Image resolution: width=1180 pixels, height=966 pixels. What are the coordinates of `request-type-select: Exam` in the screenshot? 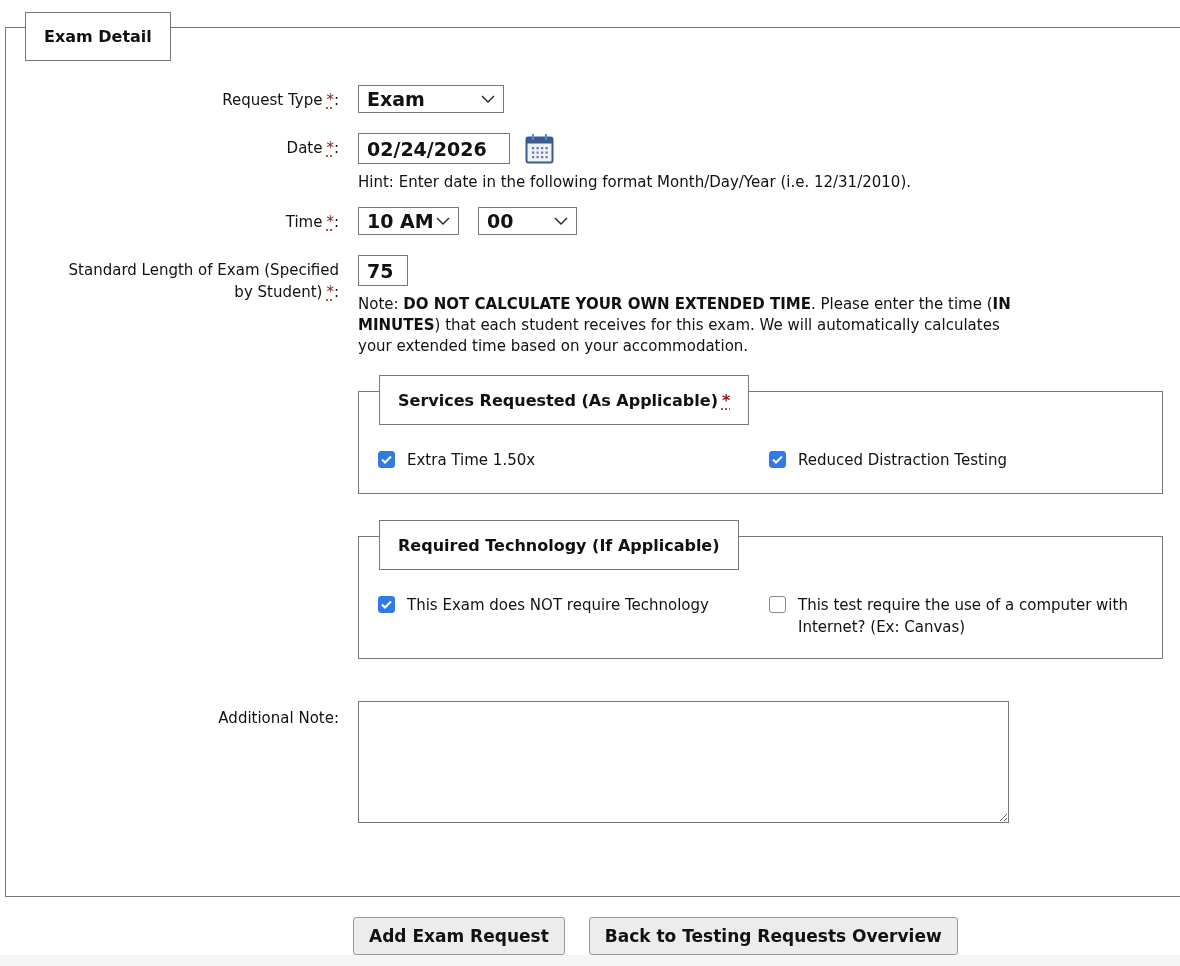 It's located at (431, 99).